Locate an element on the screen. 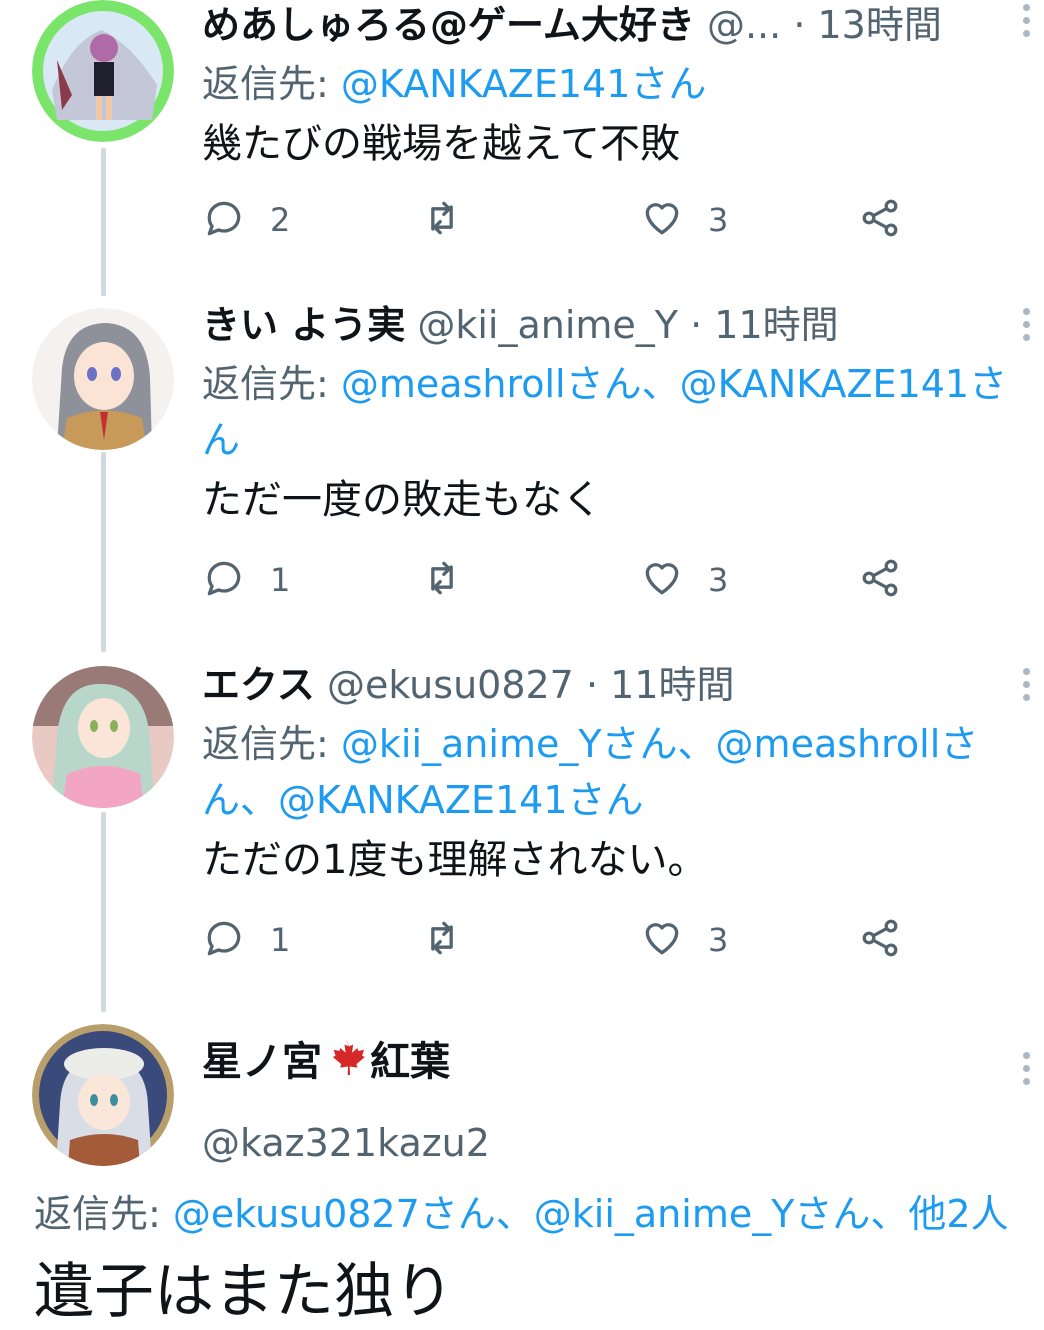 Image resolution: width=1044 pixels, height=1330 pixels. tweet-text: ただ一度の敗走もなく is located at coordinates (402, 500).